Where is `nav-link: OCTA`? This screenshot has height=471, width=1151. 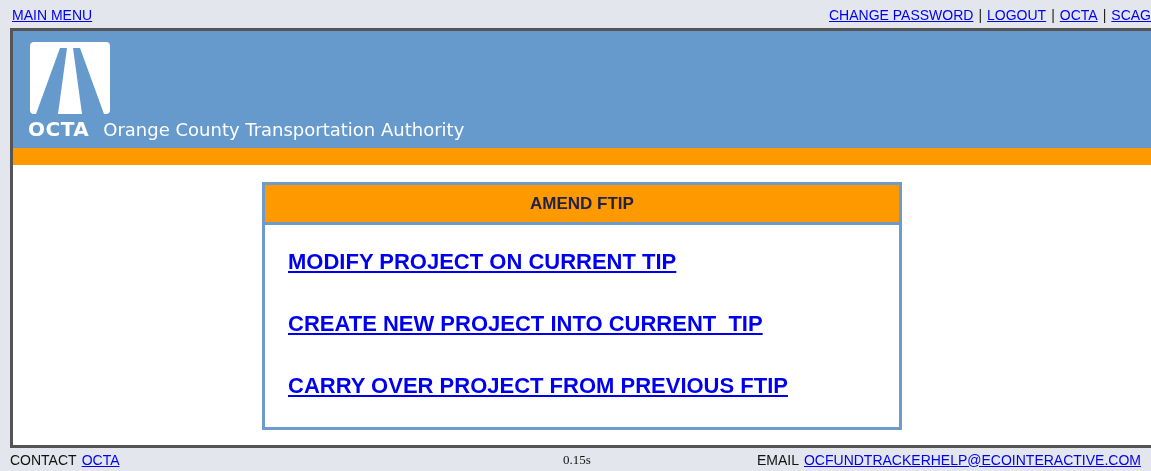 nav-link: OCTA is located at coordinates (1078, 15).